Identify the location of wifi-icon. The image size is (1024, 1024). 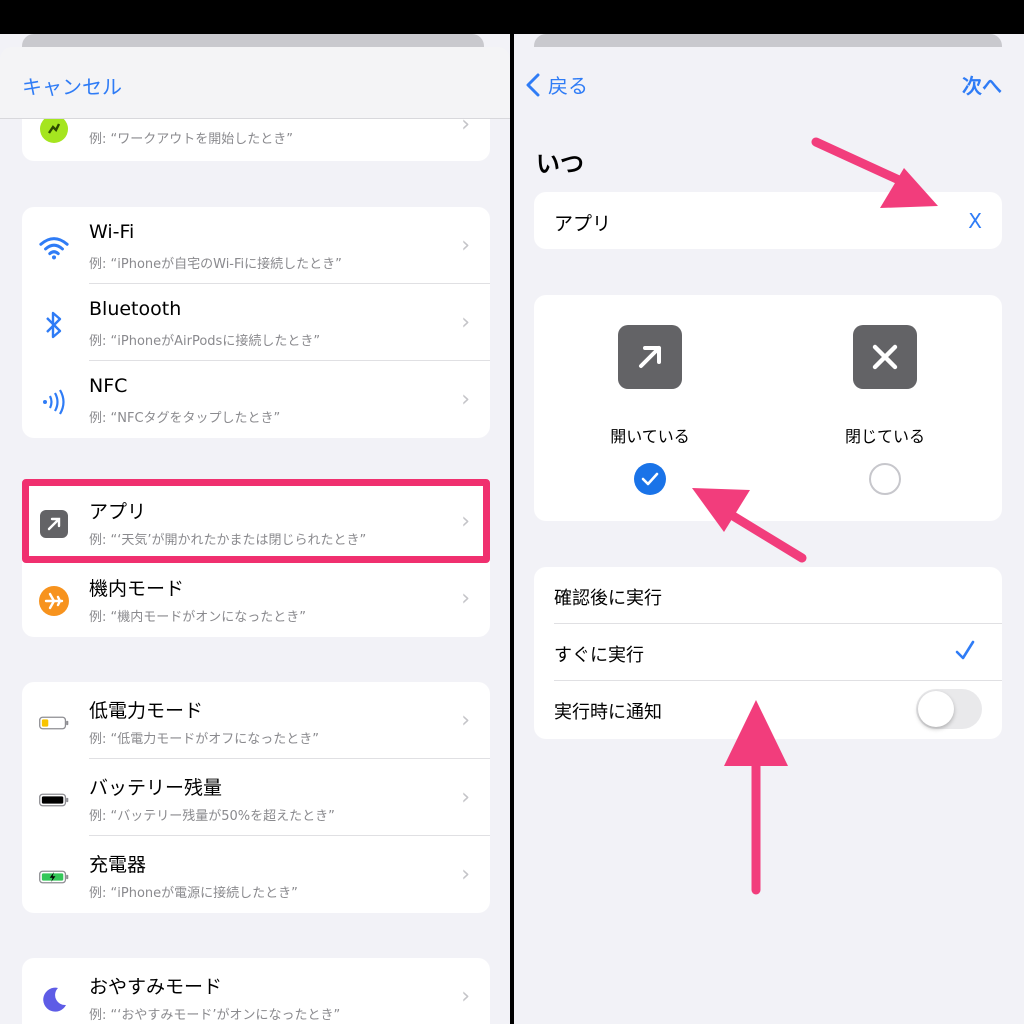
(54, 248).